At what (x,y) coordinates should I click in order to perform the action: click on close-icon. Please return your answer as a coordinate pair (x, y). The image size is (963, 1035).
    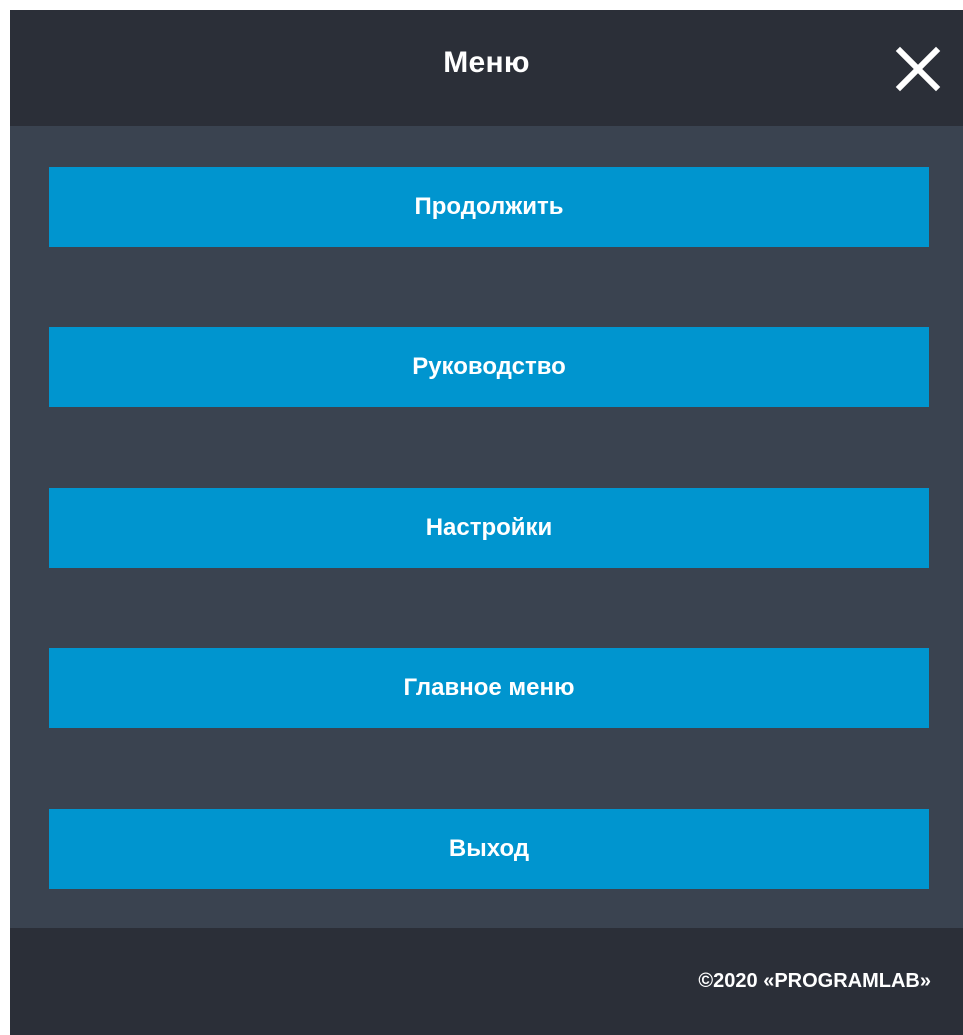
    Looking at the image, I should click on (918, 69).